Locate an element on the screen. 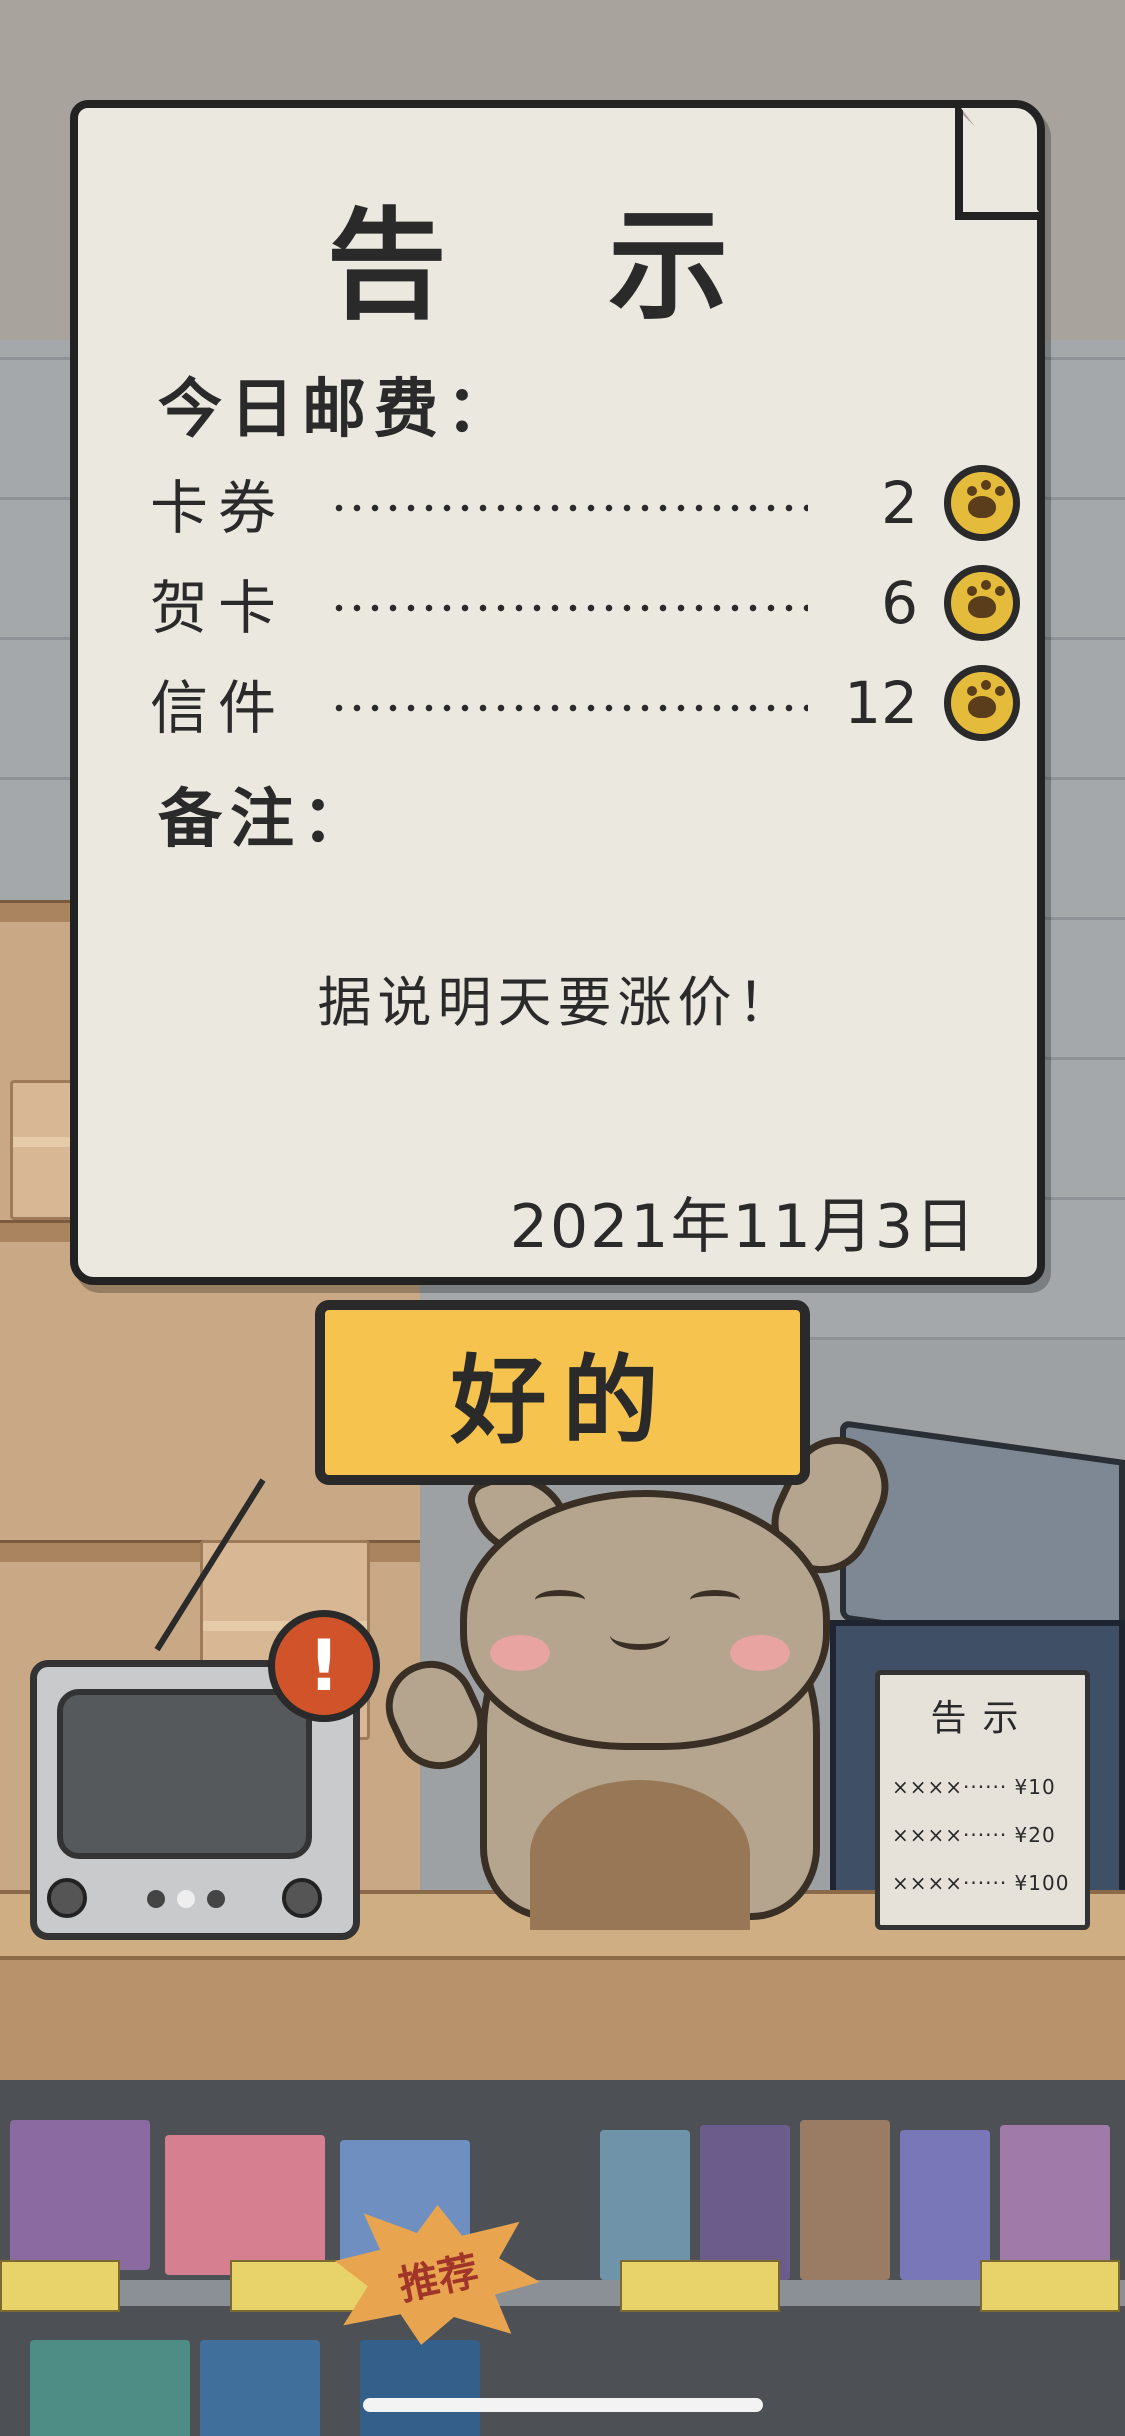 The width and height of the screenshot is (1125, 2436). fee-row-coupon: 卡券 2 is located at coordinates (585, 503).